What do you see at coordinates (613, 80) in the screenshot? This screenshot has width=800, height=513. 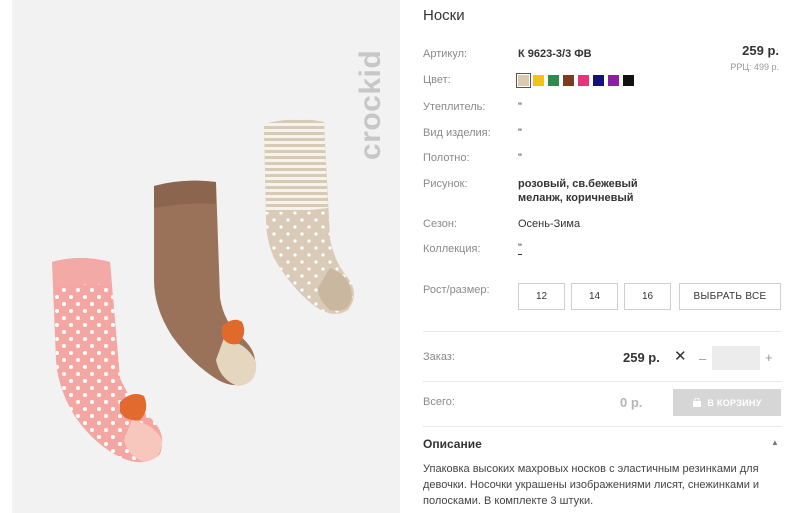 I see `color-swatch-purple` at bounding box center [613, 80].